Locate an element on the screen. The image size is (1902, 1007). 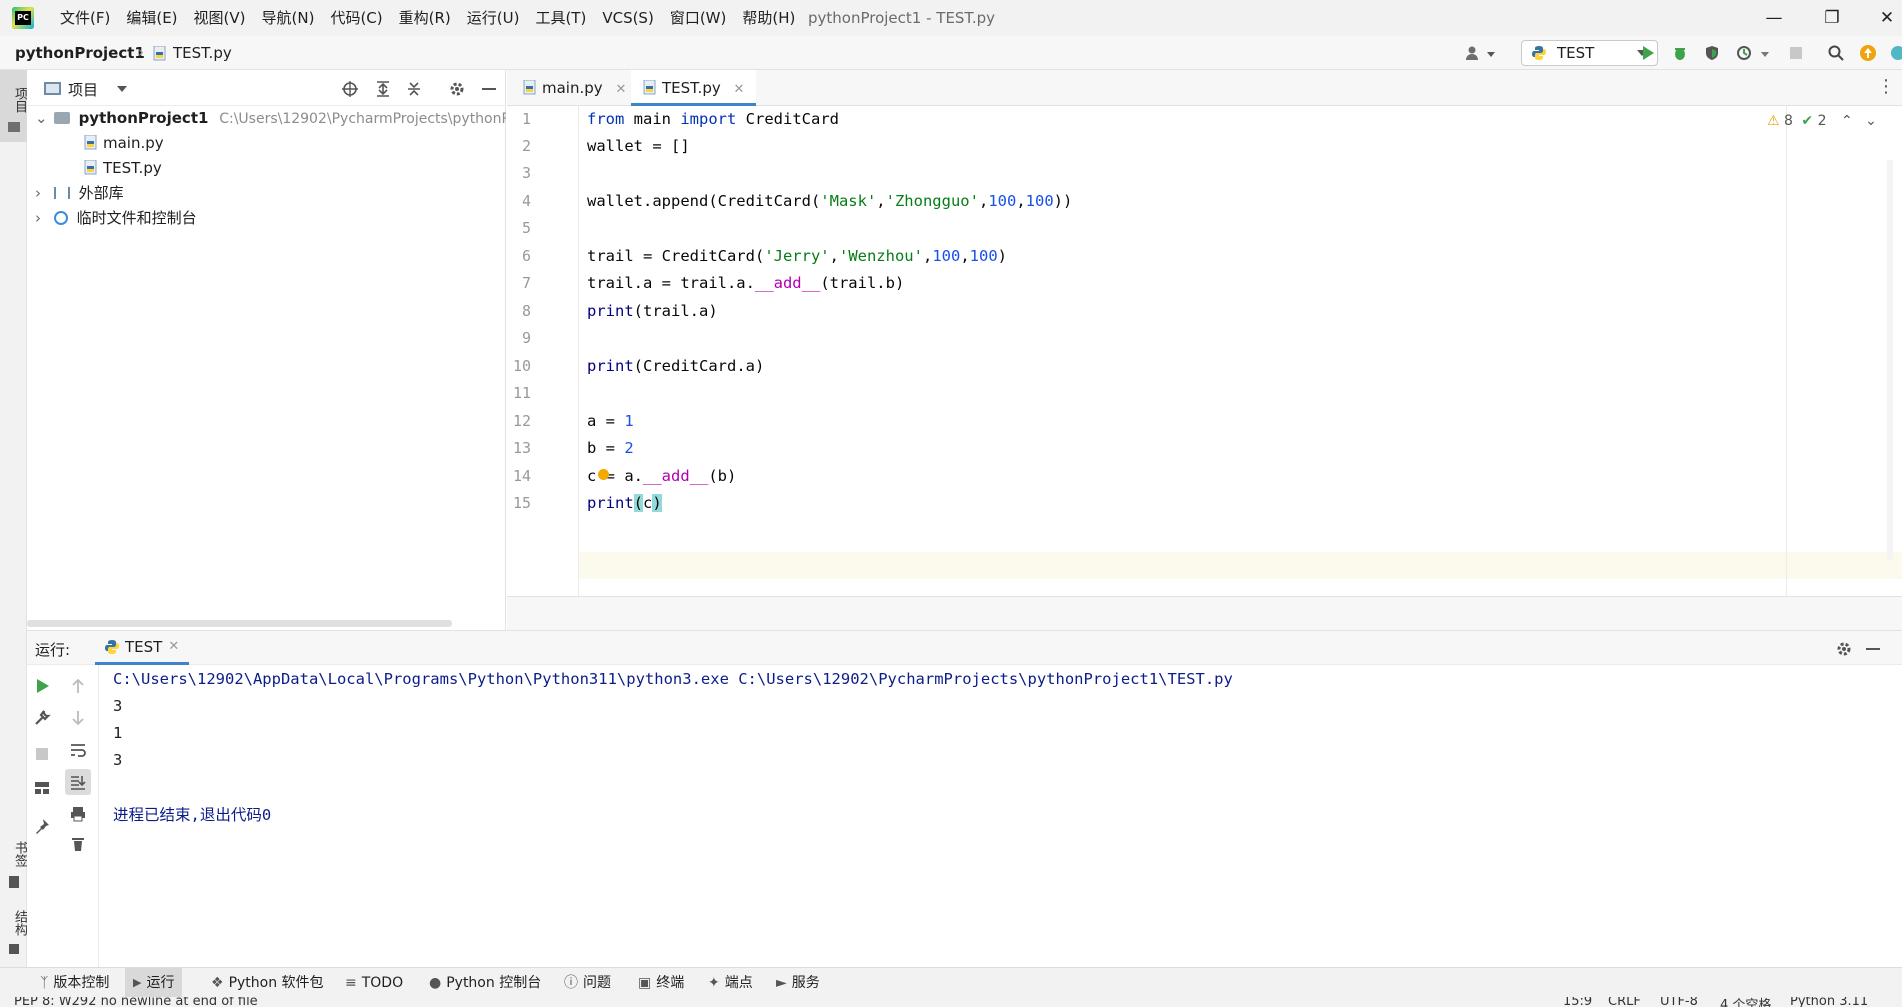
menu-tools: 工具(T) is located at coordinates (560, 18).